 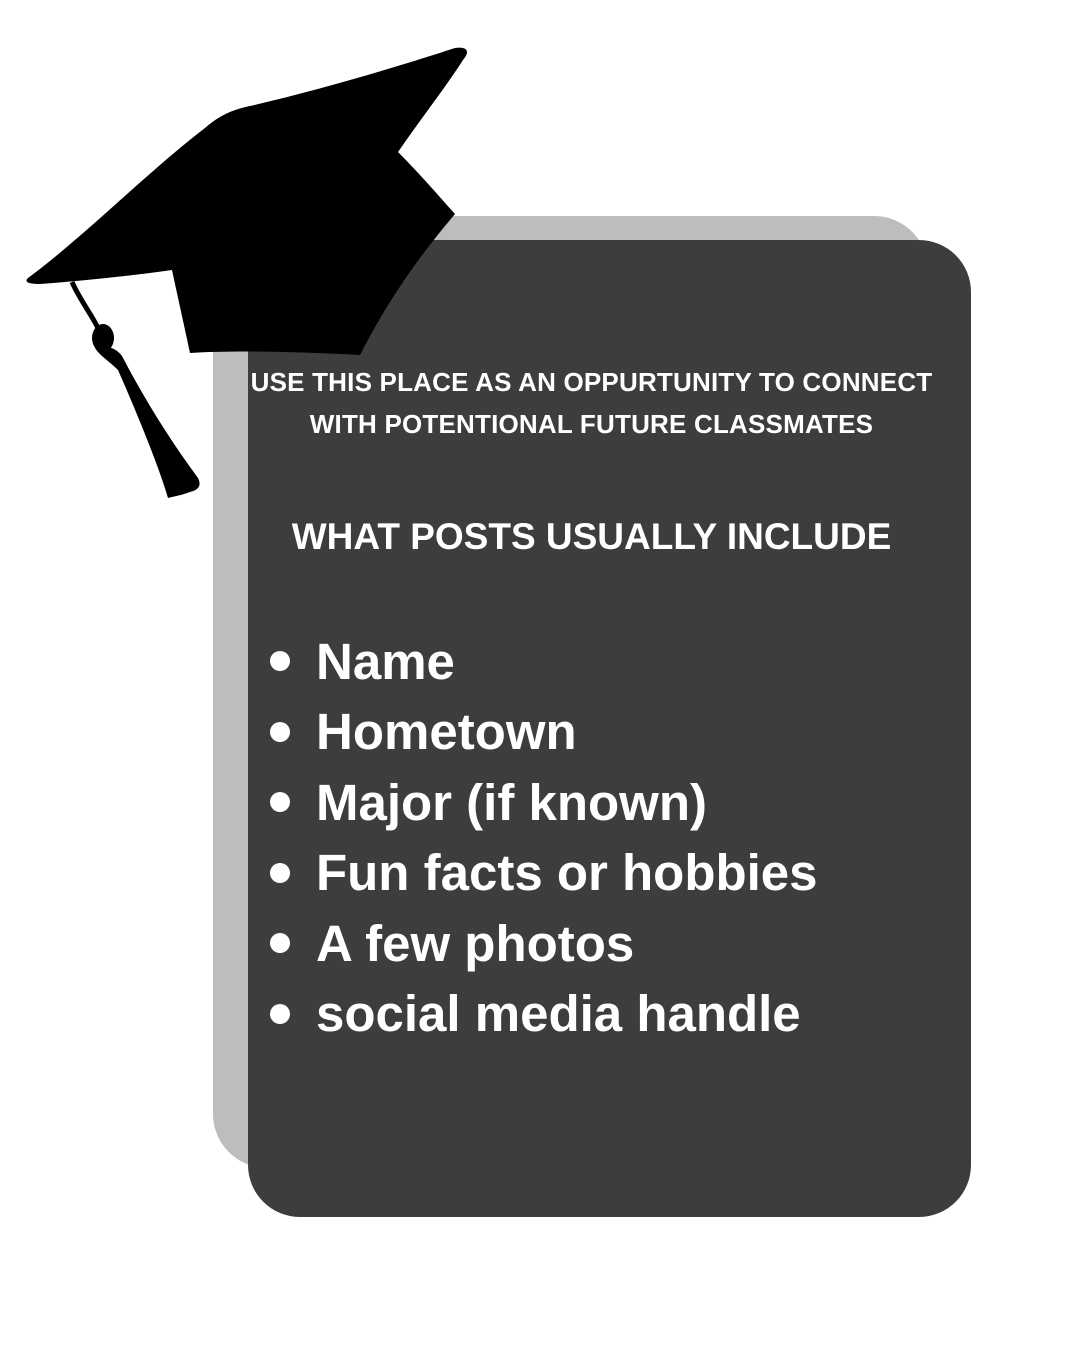 What do you see at coordinates (475, 943) in the screenshot?
I see `list-item-label: A few photos` at bounding box center [475, 943].